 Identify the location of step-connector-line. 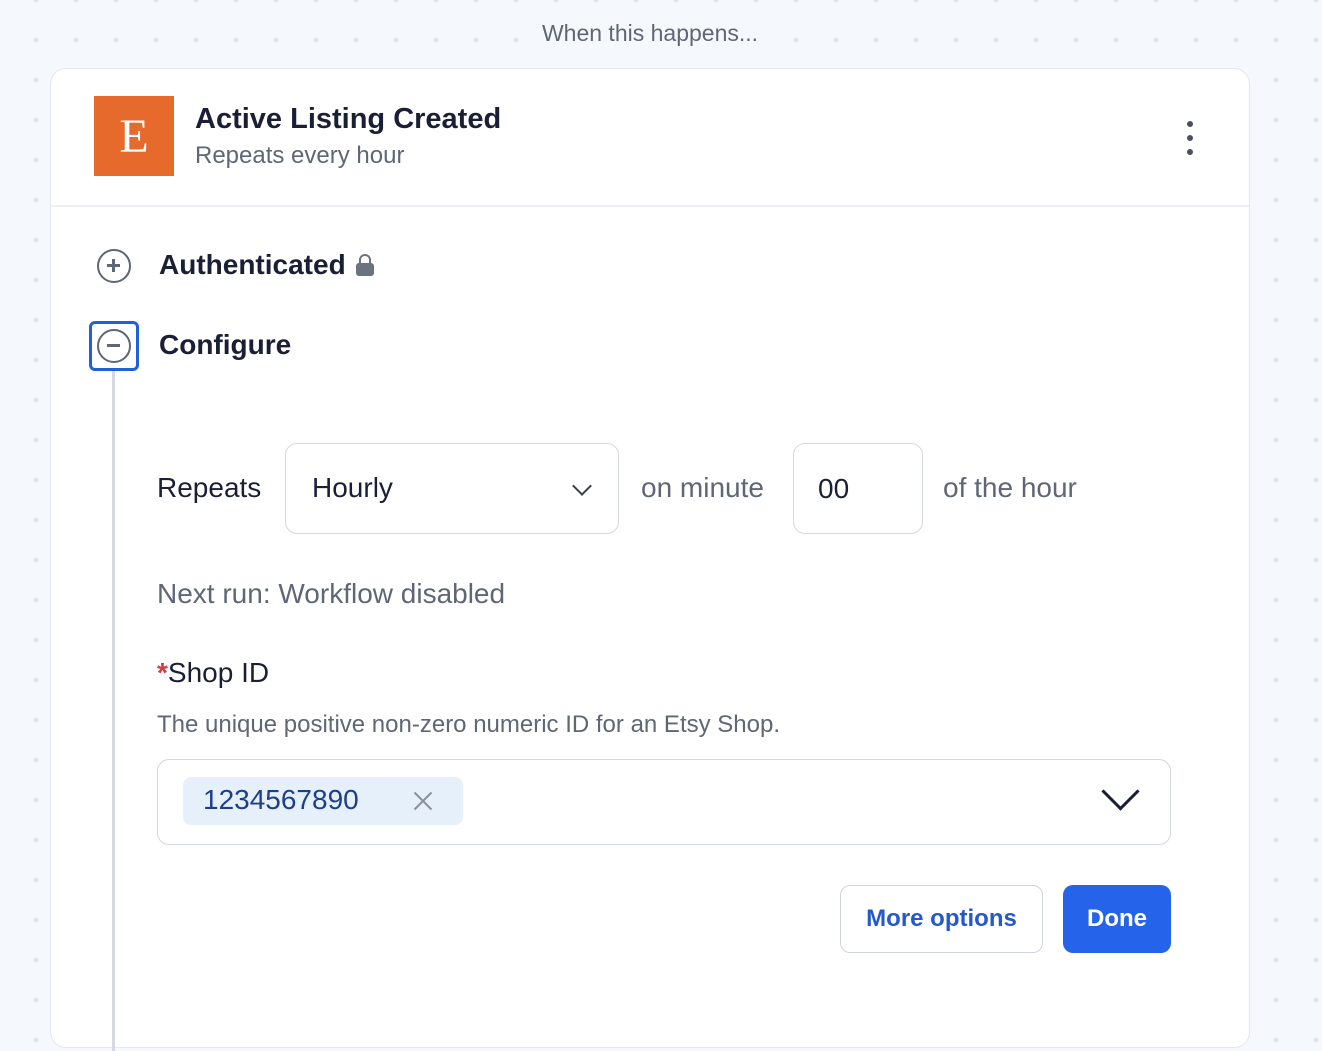
(113, 711).